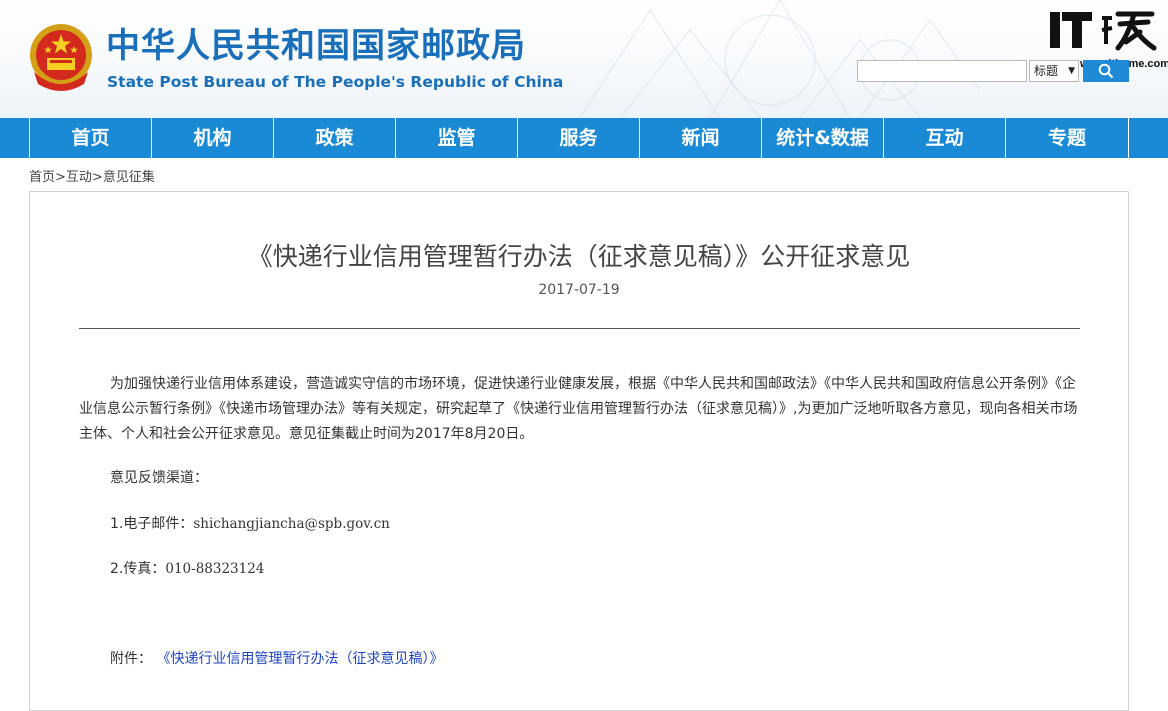 The width and height of the screenshot is (1168, 711). I want to click on site-title-cn: 中华人民共和国国家邮政局, so click(316, 46).